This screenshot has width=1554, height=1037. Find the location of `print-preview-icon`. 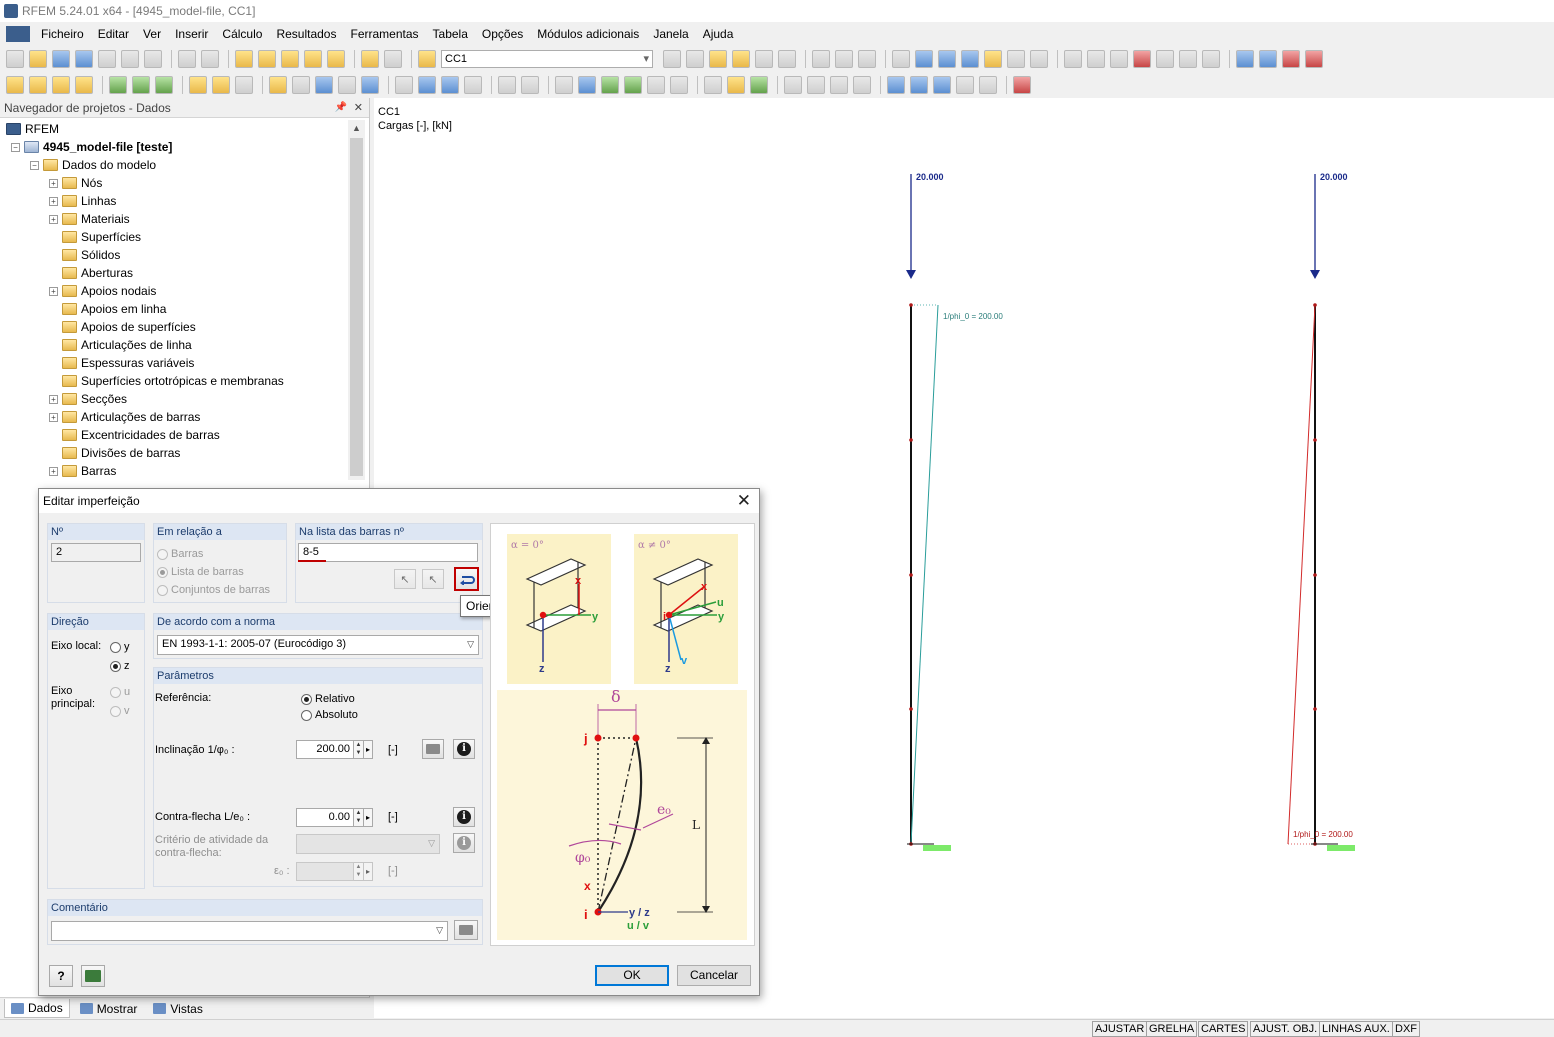

print-preview-icon is located at coordinates (153, 59).